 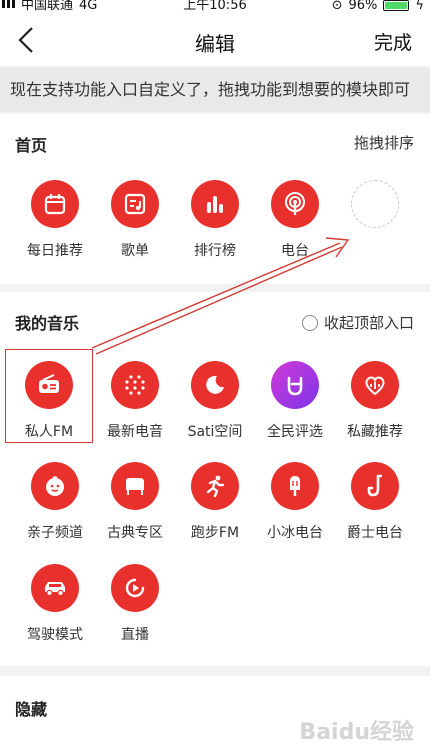 I want to click on status-bar: 中国联通 4G 上午10:56 ⊙ 96% ϟ, so click(x=215, y=7).